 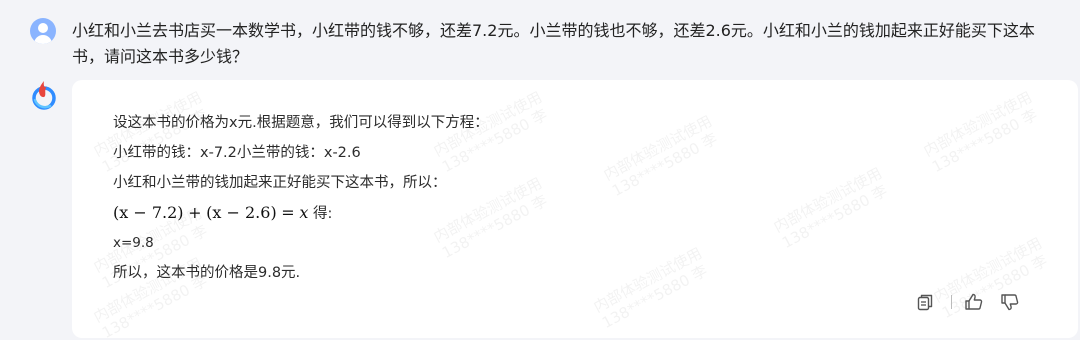 I want to click on thumbs-down-icon, so click(x=1010, y=302).